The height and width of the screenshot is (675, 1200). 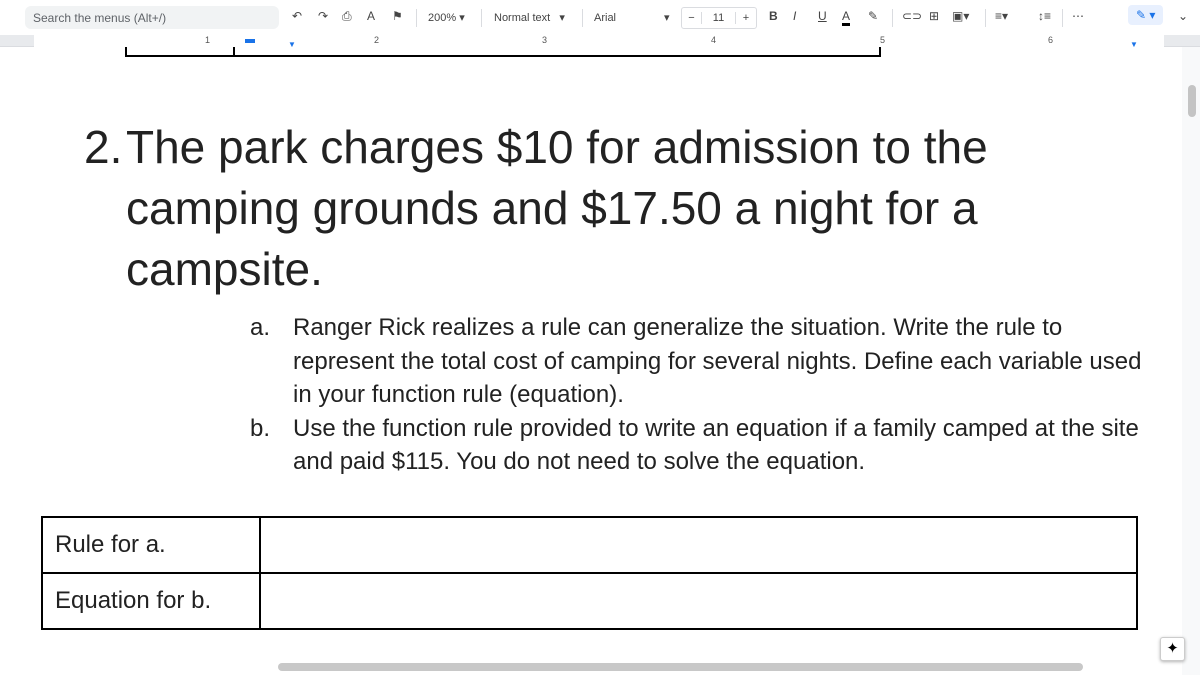 I want to click on table-row: Rule for a., so click(x=589, y=545).